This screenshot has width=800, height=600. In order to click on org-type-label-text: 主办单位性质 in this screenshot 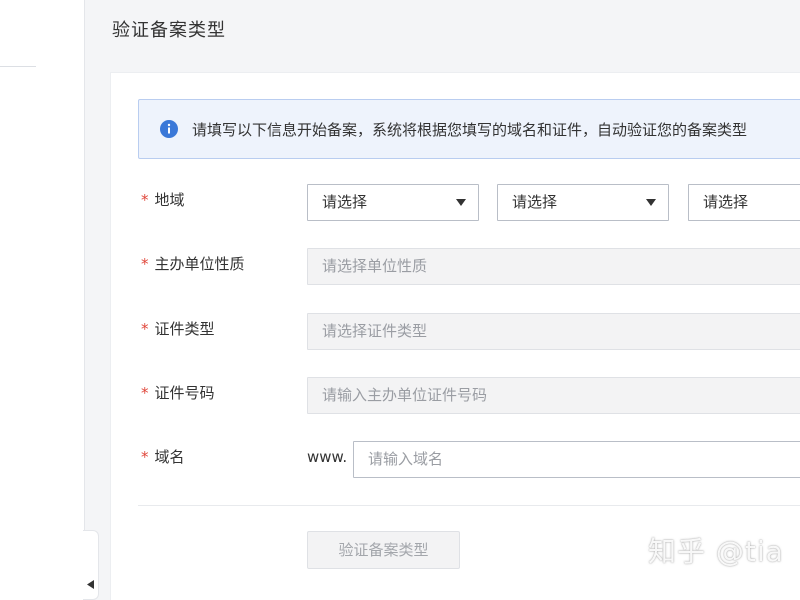, I will do `click(199, 264)`.